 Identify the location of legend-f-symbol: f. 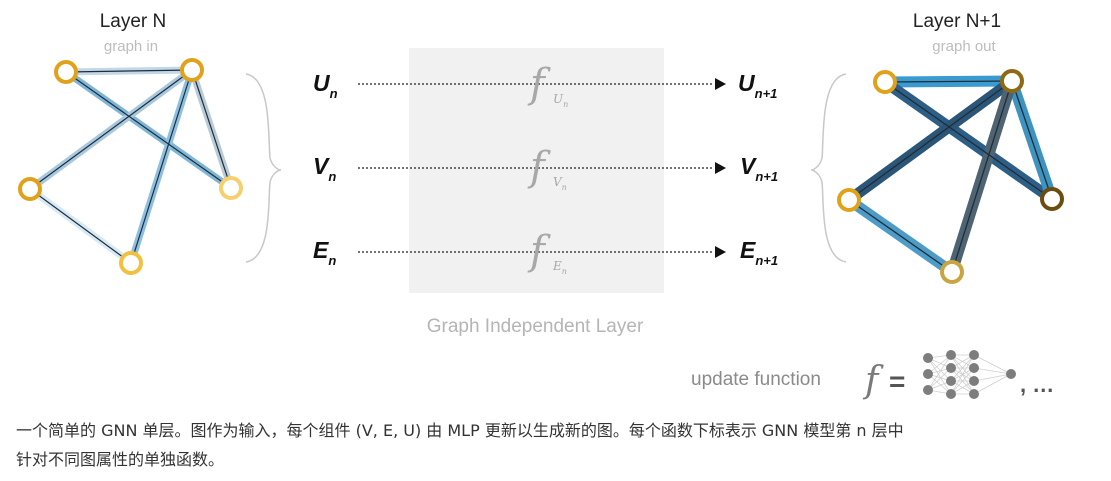
(873, 380).